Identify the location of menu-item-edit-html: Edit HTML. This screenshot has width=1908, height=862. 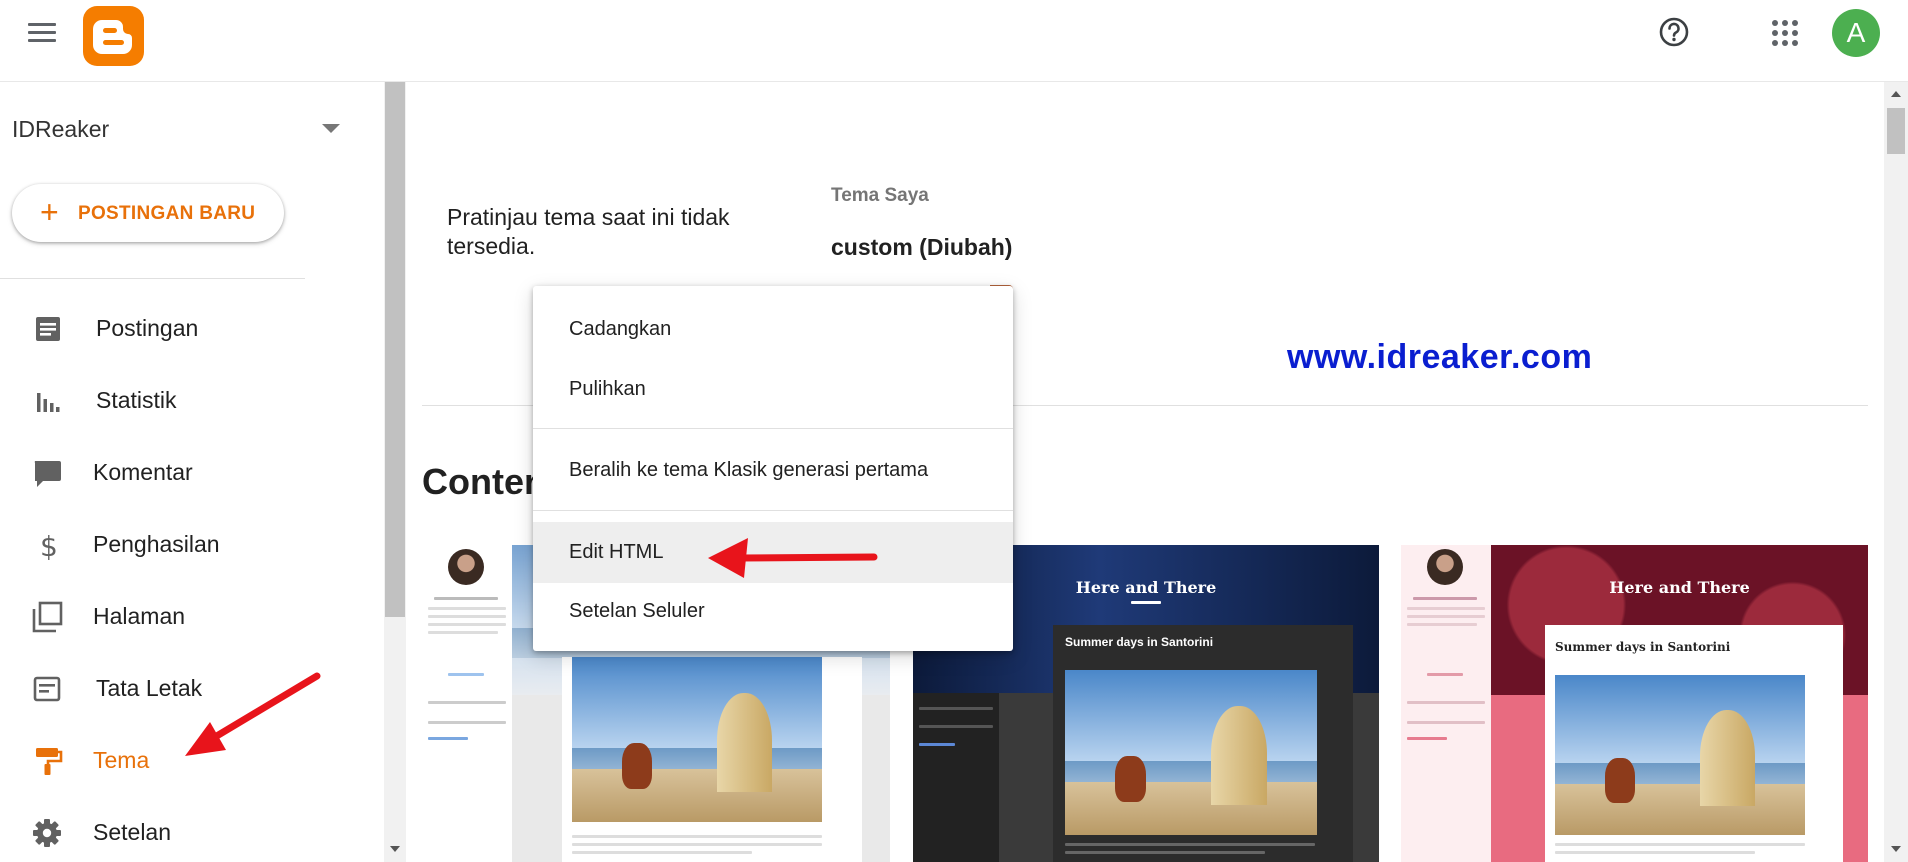
(773, 552).